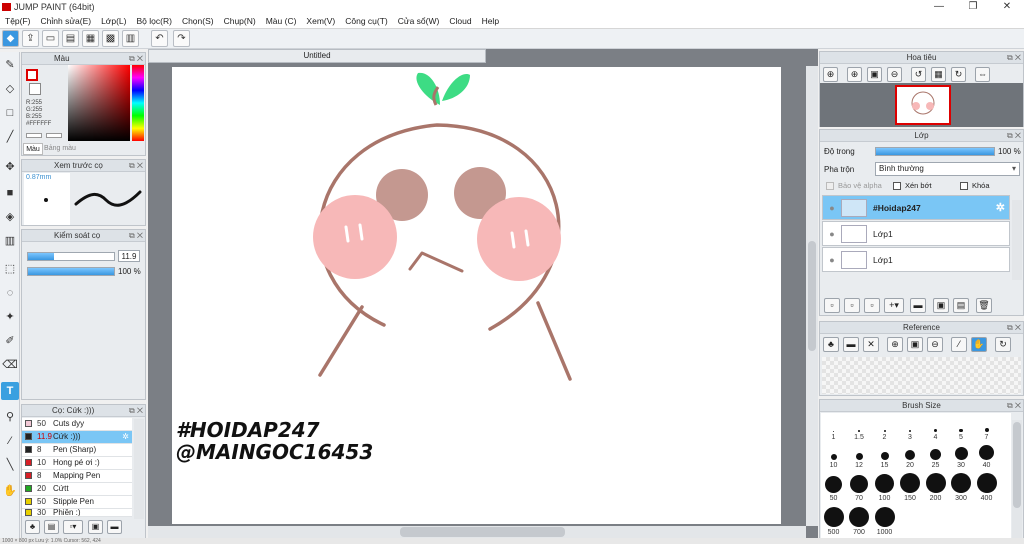 The height and width of the screenshot is (544, 1024). I want to click on fill-rect-tool-icon: ■, so click(10, 193).